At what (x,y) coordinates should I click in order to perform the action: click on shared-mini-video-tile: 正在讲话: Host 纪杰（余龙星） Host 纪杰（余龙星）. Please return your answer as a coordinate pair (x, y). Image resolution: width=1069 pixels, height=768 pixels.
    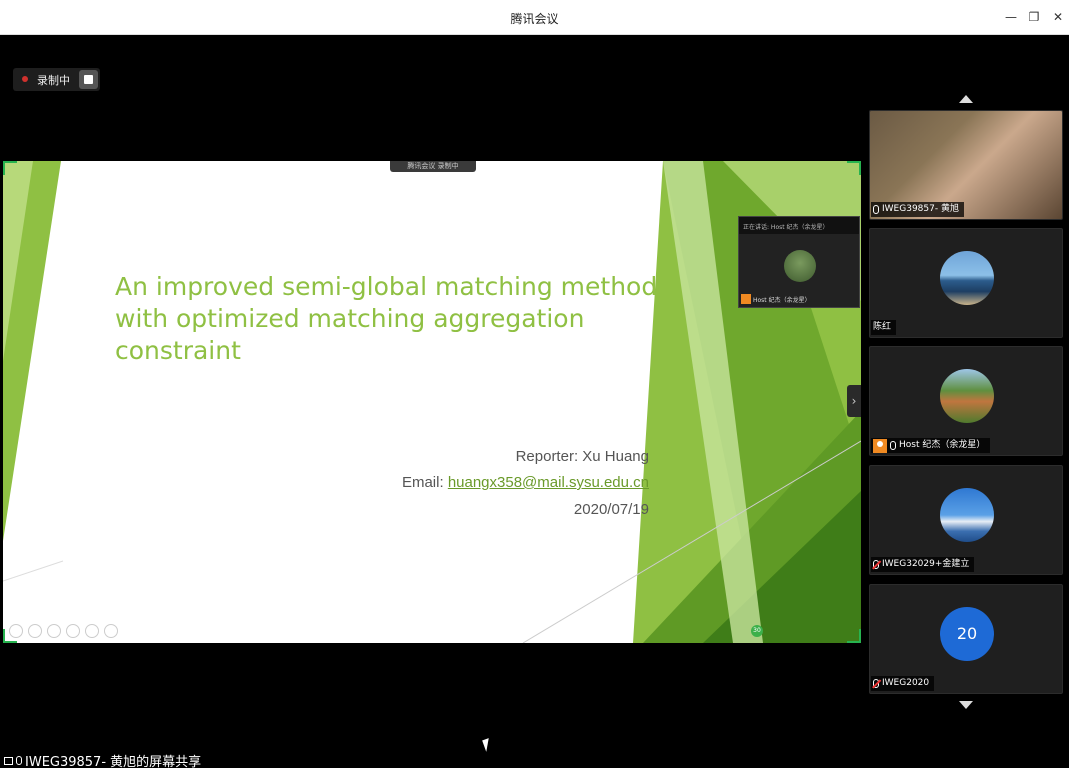
    Looking at the image, I should click on (799, 262).